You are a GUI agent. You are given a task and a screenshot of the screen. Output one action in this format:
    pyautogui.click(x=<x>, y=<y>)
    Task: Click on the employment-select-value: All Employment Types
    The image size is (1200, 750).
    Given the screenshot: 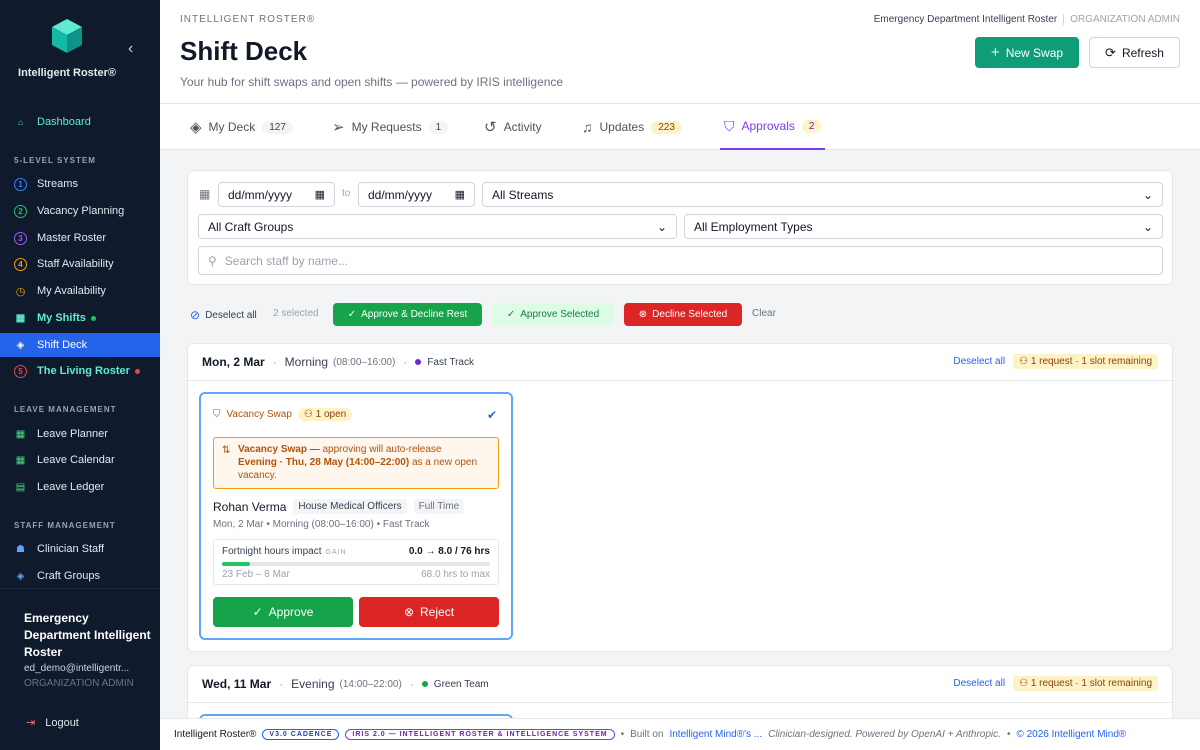 What is the action you would take?
    pyautogui.click(x=753, y=226)
    